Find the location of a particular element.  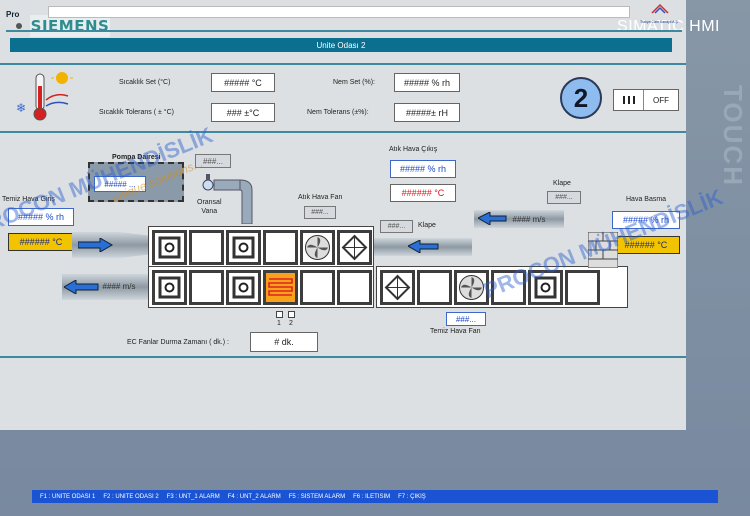

off-button: OFF is located at coordinates (661, 100).